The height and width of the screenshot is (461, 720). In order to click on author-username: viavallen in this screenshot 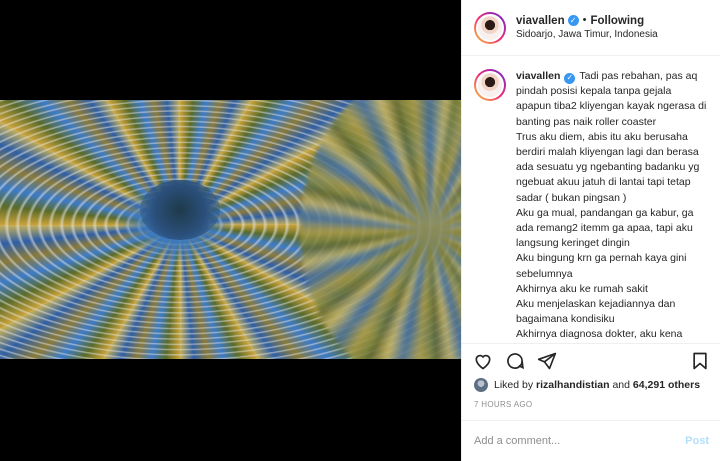, I will do `click(540, 21)`.